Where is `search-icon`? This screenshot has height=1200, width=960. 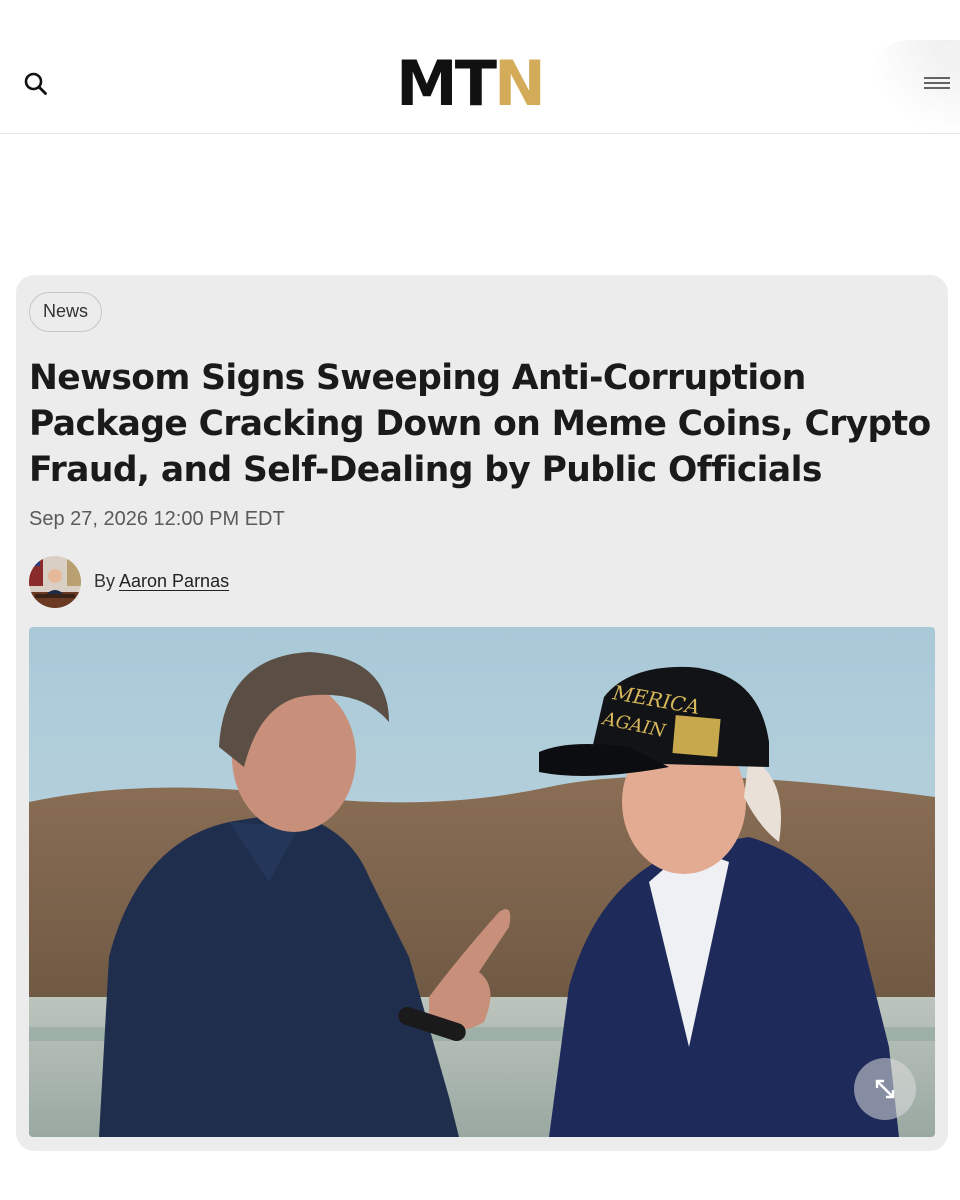
search-icon is located at coordinates (35, 83).